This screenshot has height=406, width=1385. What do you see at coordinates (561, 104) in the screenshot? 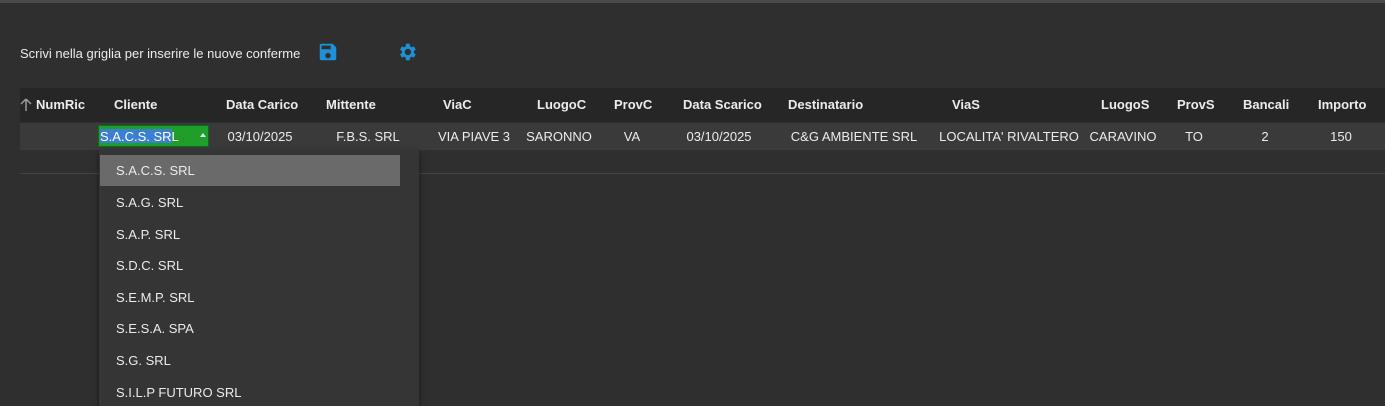
I see `column-header-luogoc: LuogoC` at bounding box center [561, 104].